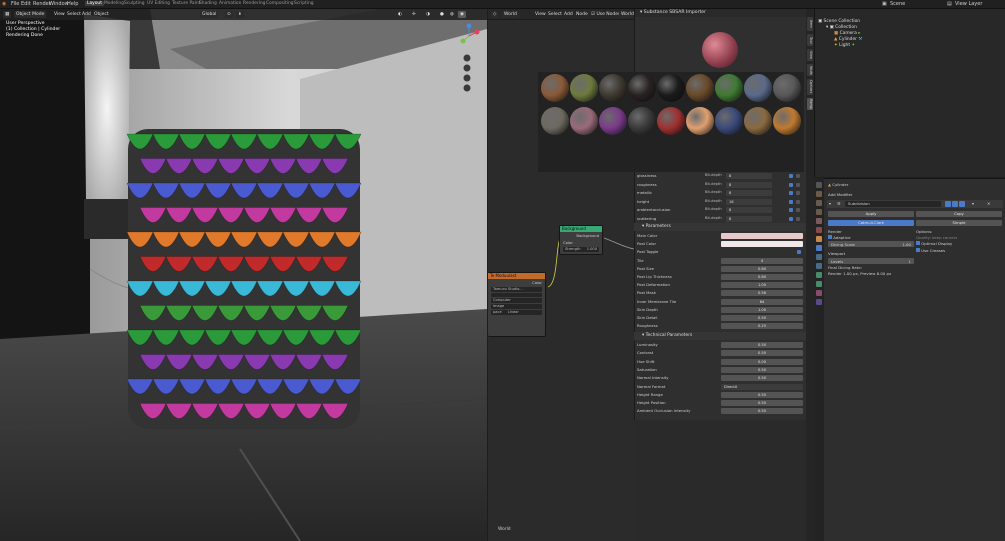 The height and width of the screenshot is (541, 1005). Describe the element at coordinates (749, 193) in the screenshot. I see `bake-row-metallic-bitdepth-dropdown: 8` at that location.